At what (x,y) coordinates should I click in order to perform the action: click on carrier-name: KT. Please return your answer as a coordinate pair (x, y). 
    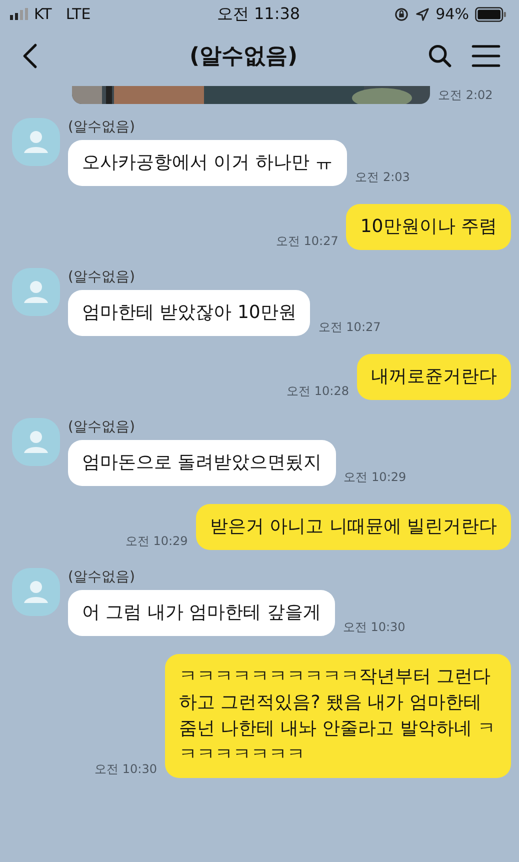
    Looking at the image, I should click on (43, 14).